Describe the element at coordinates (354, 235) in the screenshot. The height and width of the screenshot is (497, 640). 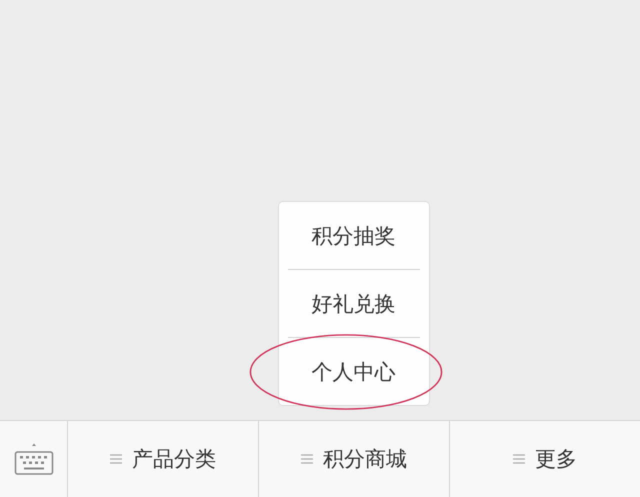
I see `submenu-item: 积分抽奖` at that location.